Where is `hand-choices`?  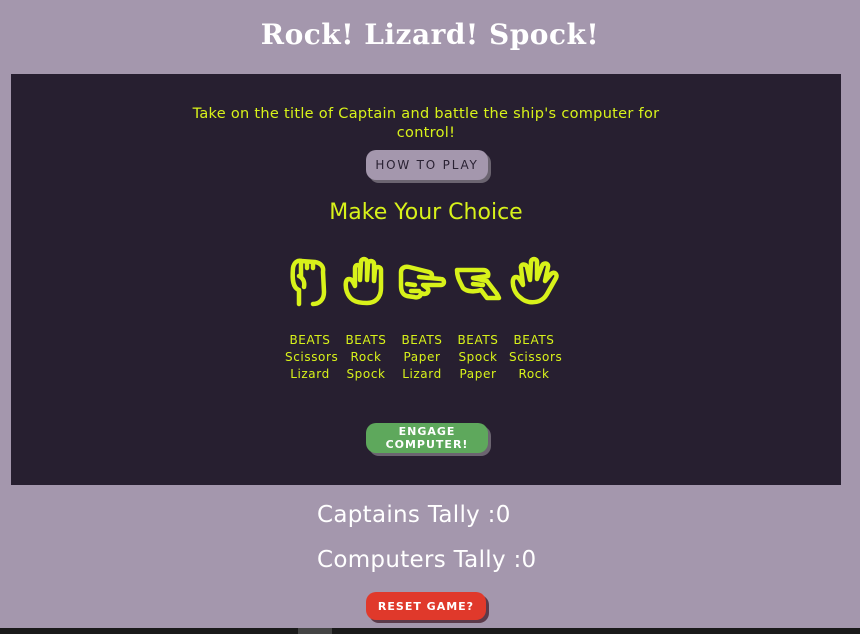 hand-choices is located at coordinates (422, 281).